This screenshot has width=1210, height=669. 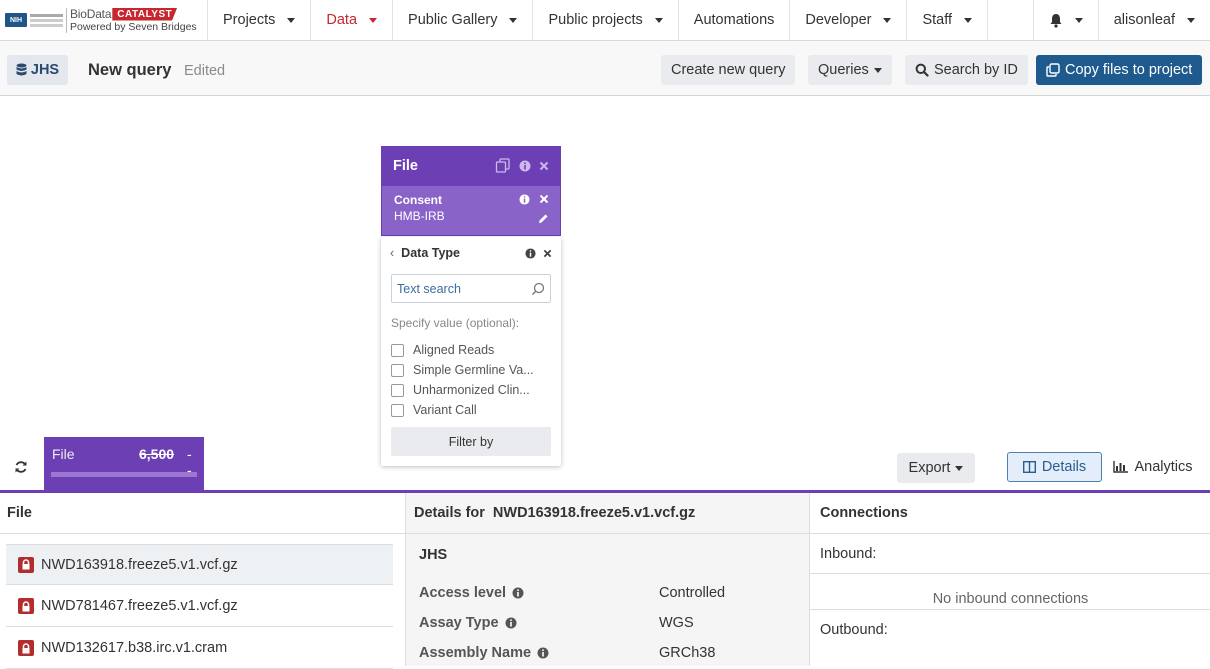 I want to click on details-dataset: JHS, so click(x=433, y=555).